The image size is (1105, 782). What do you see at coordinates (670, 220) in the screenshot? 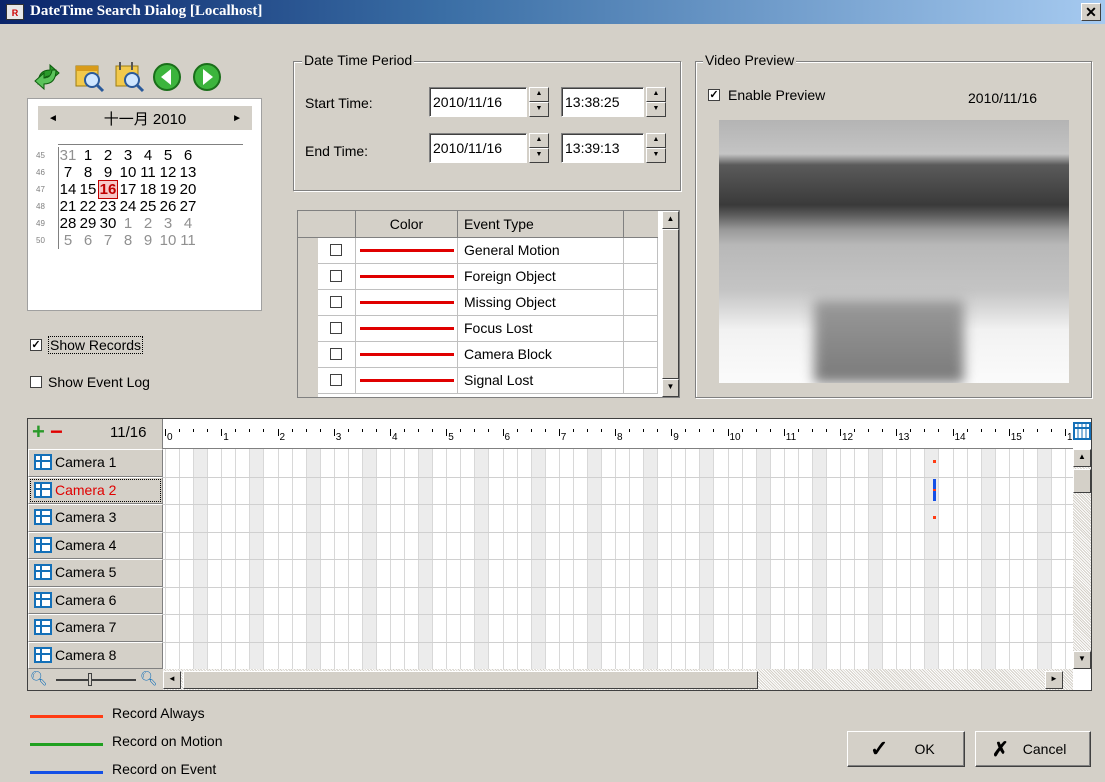
I see `scroll-up-button: ▲` at bounding box center [670, 220].